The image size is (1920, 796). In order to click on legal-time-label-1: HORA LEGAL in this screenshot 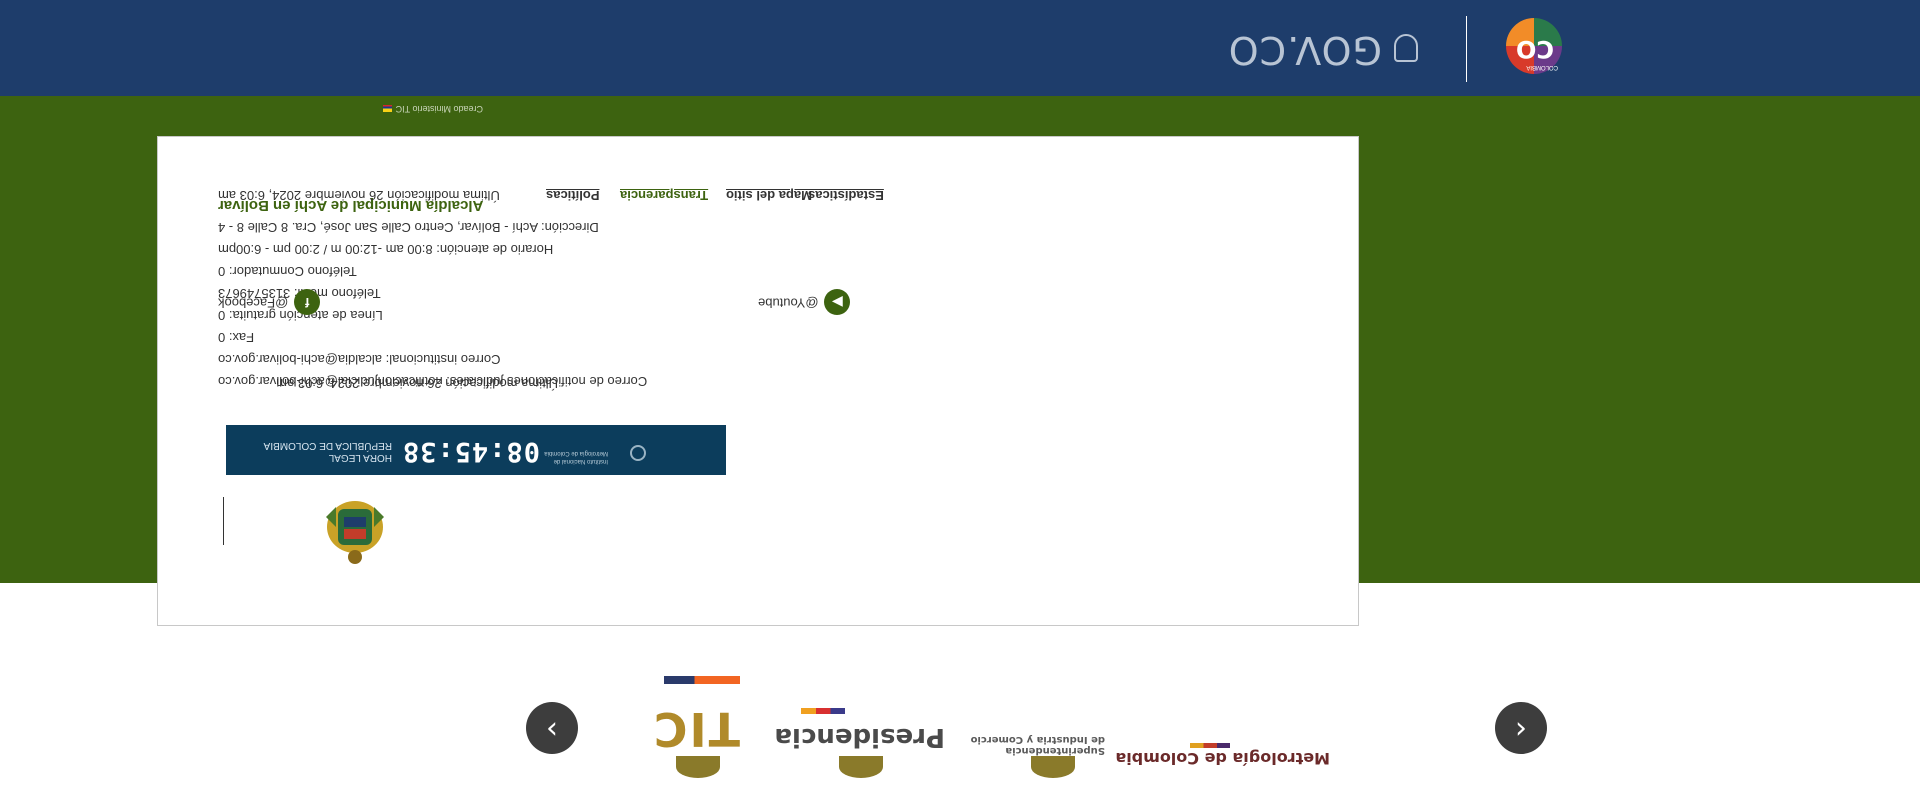, I will do `click(360, 457)`.